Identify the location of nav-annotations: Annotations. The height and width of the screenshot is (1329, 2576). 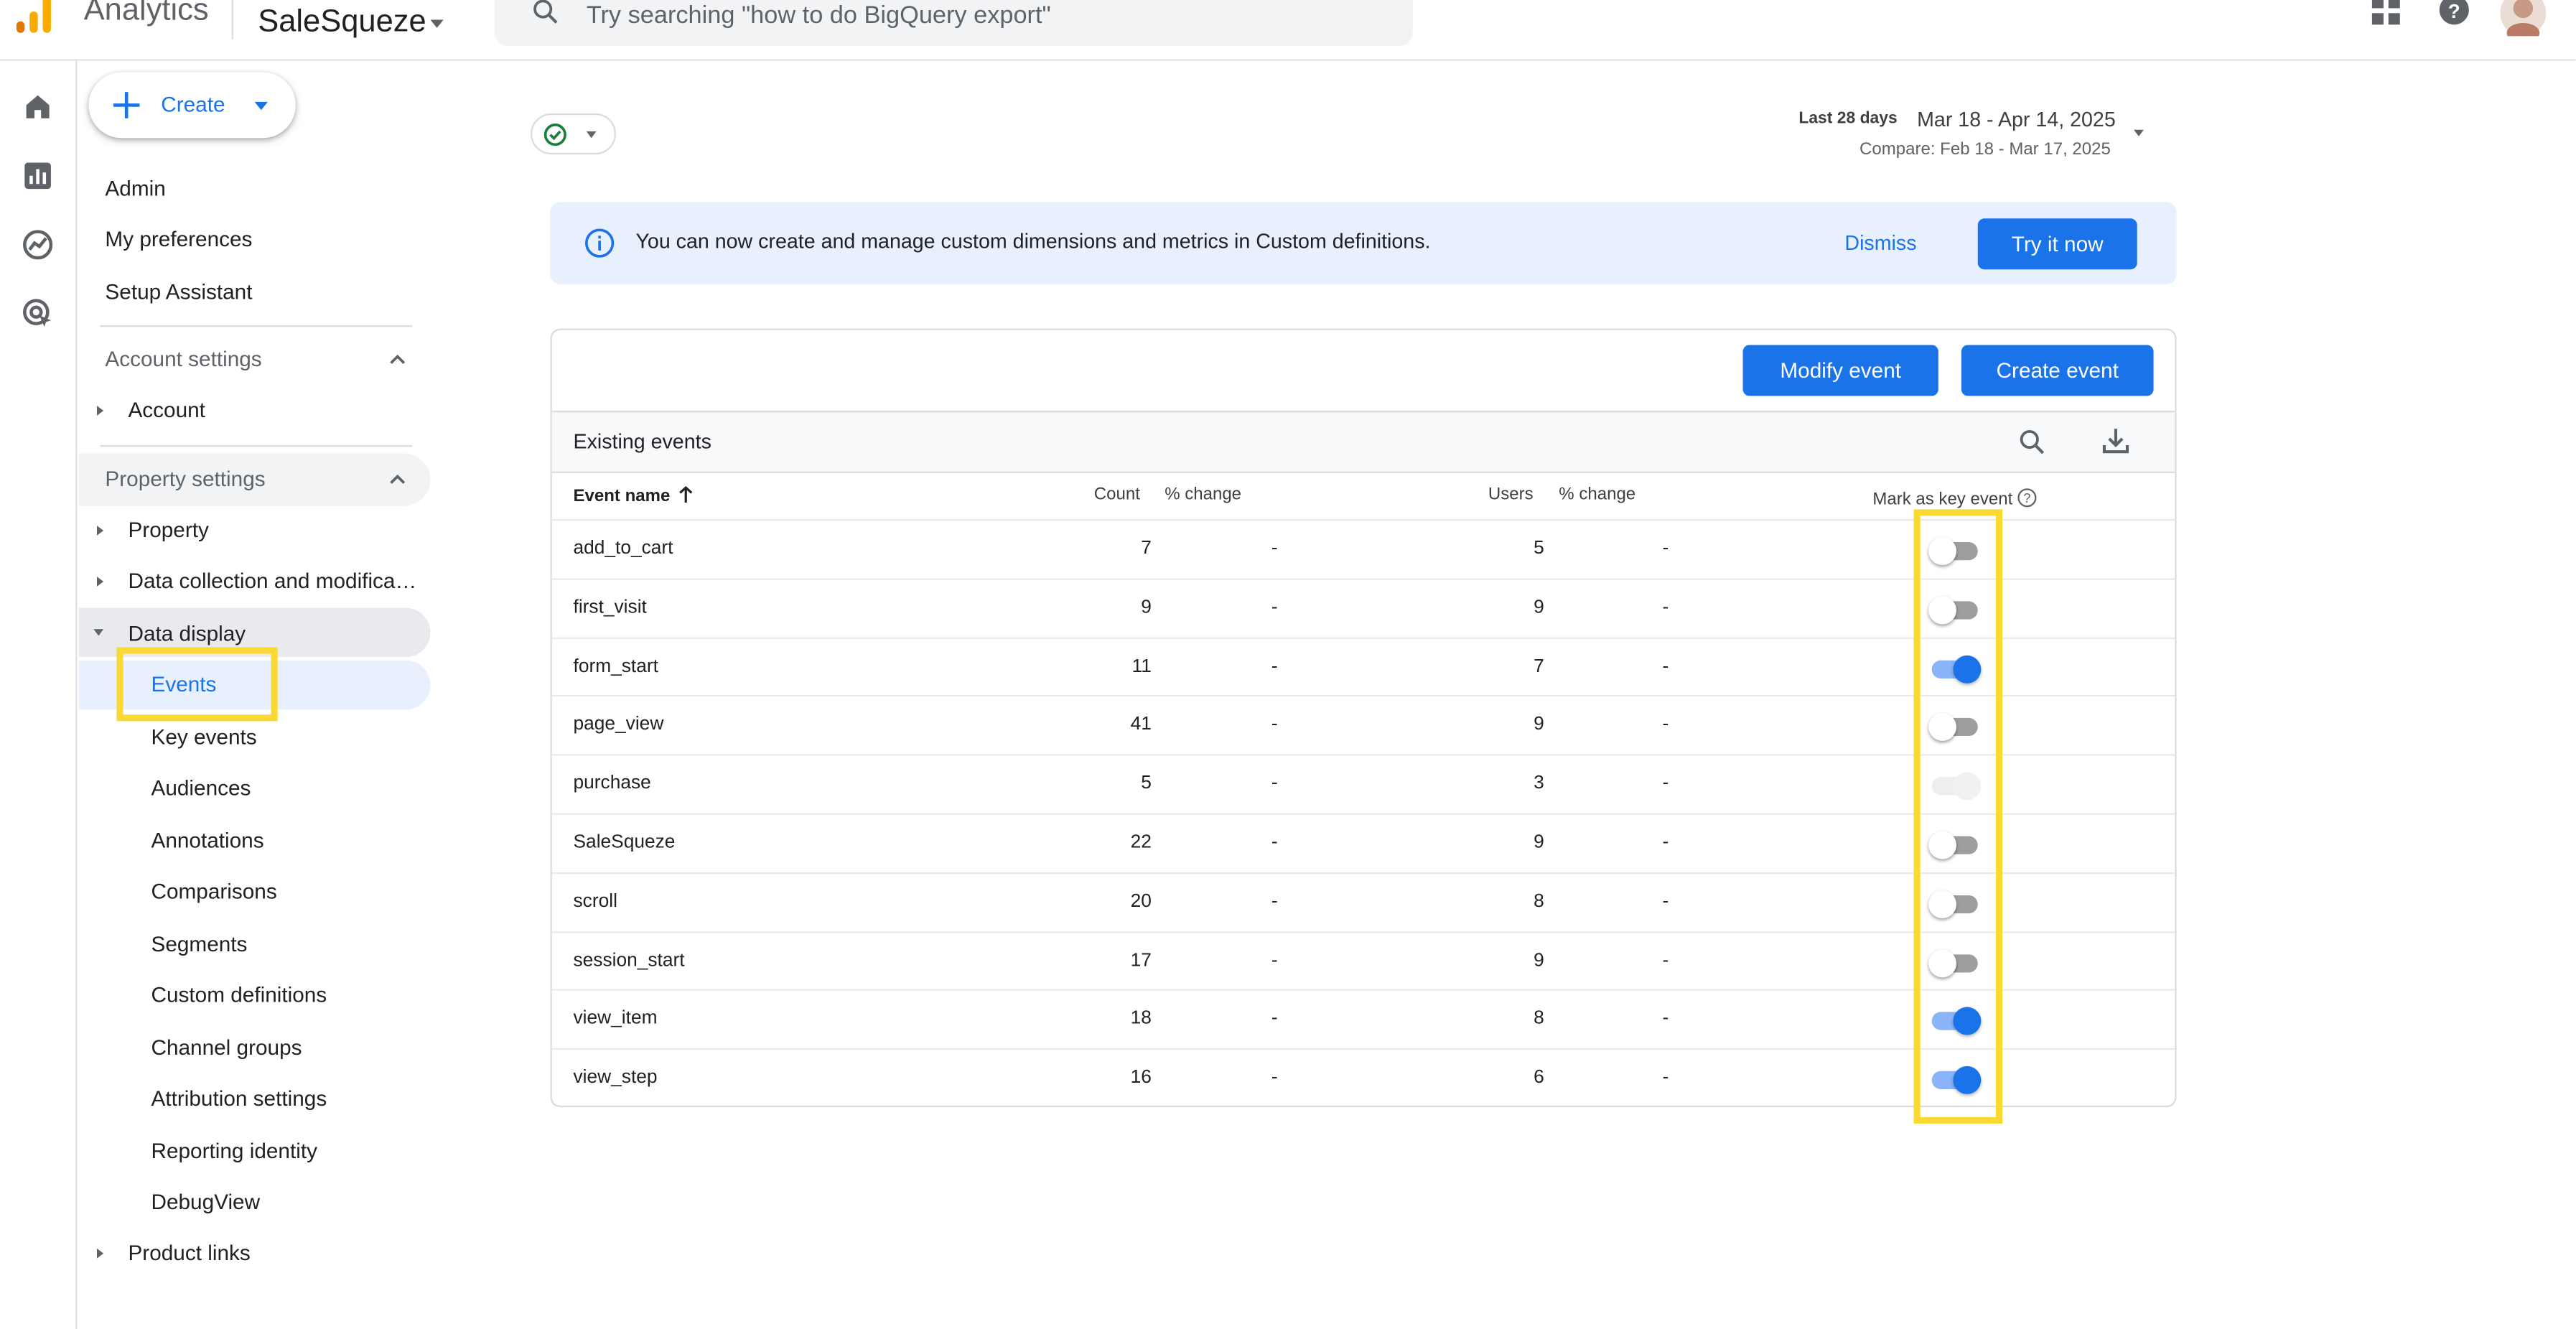
(207, 840).